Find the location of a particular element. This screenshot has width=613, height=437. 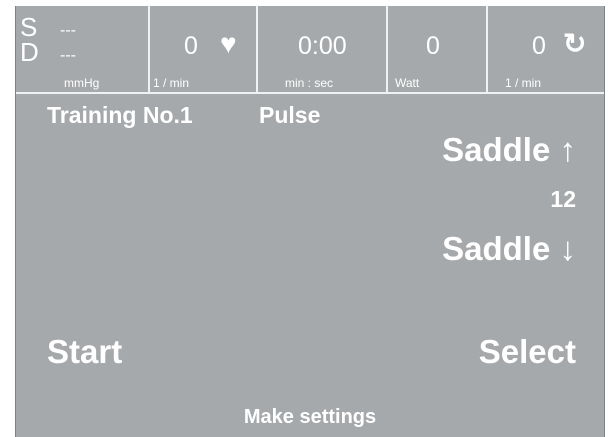

cadence-unit: 1 / min is located at coordinates (523, 83).